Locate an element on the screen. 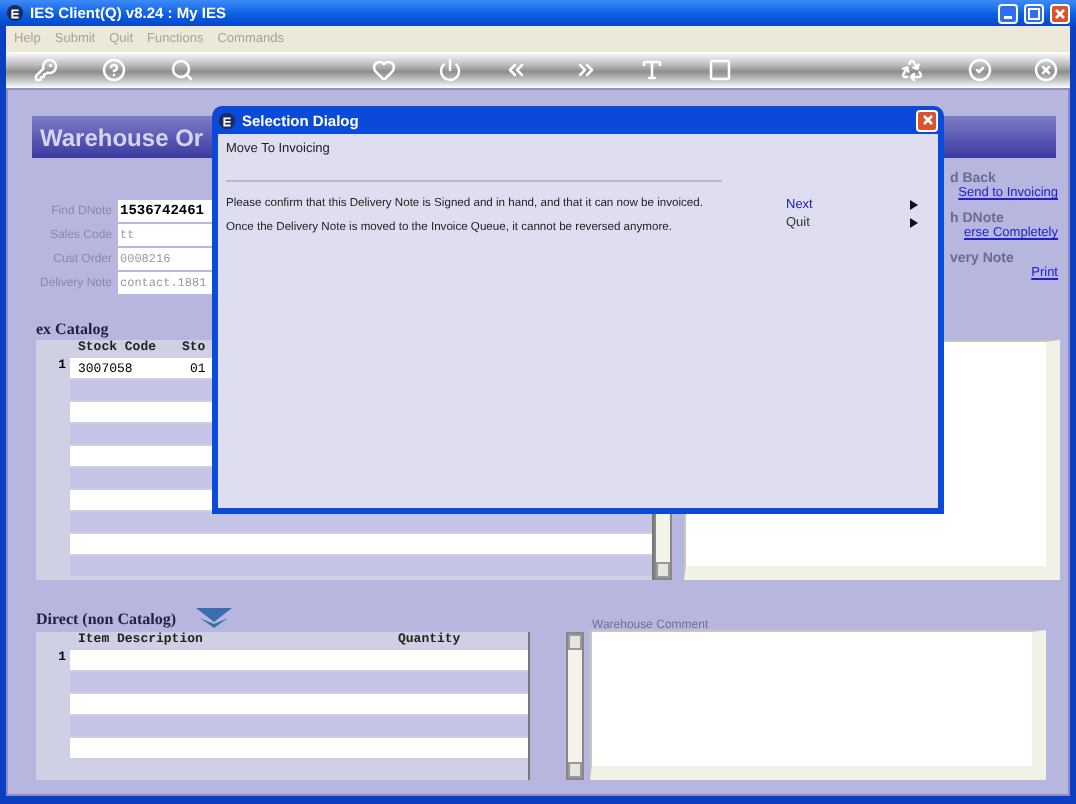 The height and width of the screenshot is (804, 1076). text-icon is located at coordinates (652, 70).